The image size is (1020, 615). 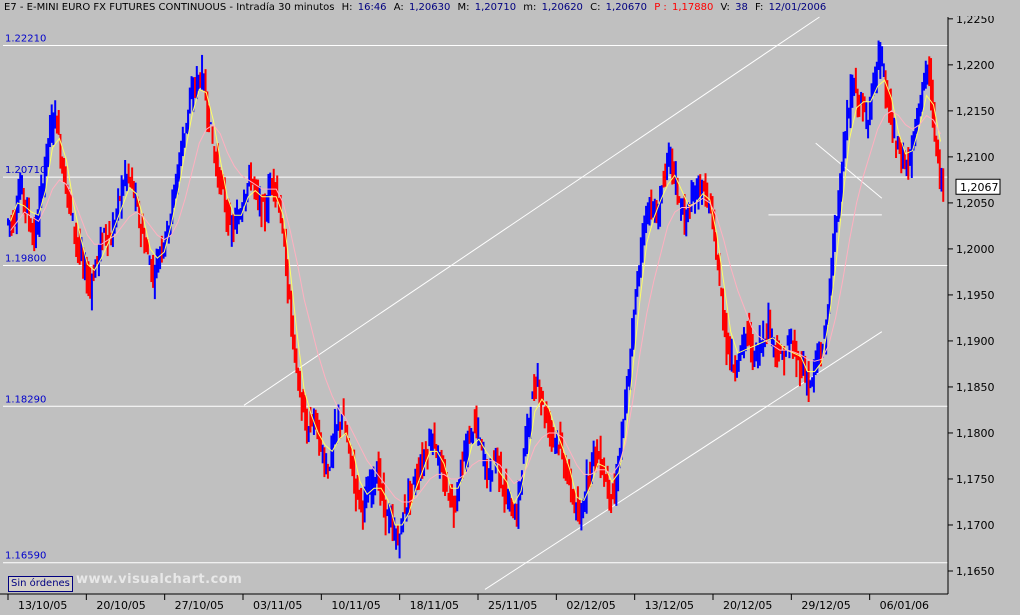 What do you see at coordinates (660, 7) in the screenshot?
I see `p-label: P :` at bounding box center [660, 7].